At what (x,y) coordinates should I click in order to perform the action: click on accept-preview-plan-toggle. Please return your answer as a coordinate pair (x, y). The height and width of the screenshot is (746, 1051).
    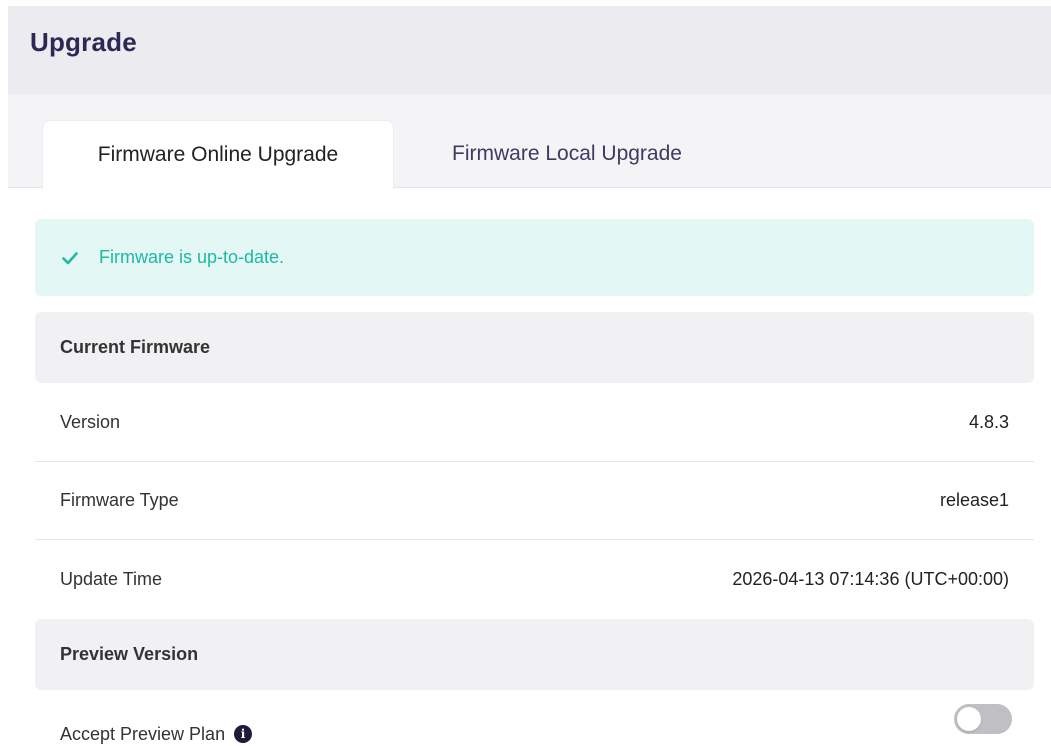
    Looking at the image, I should click on (983, 719).